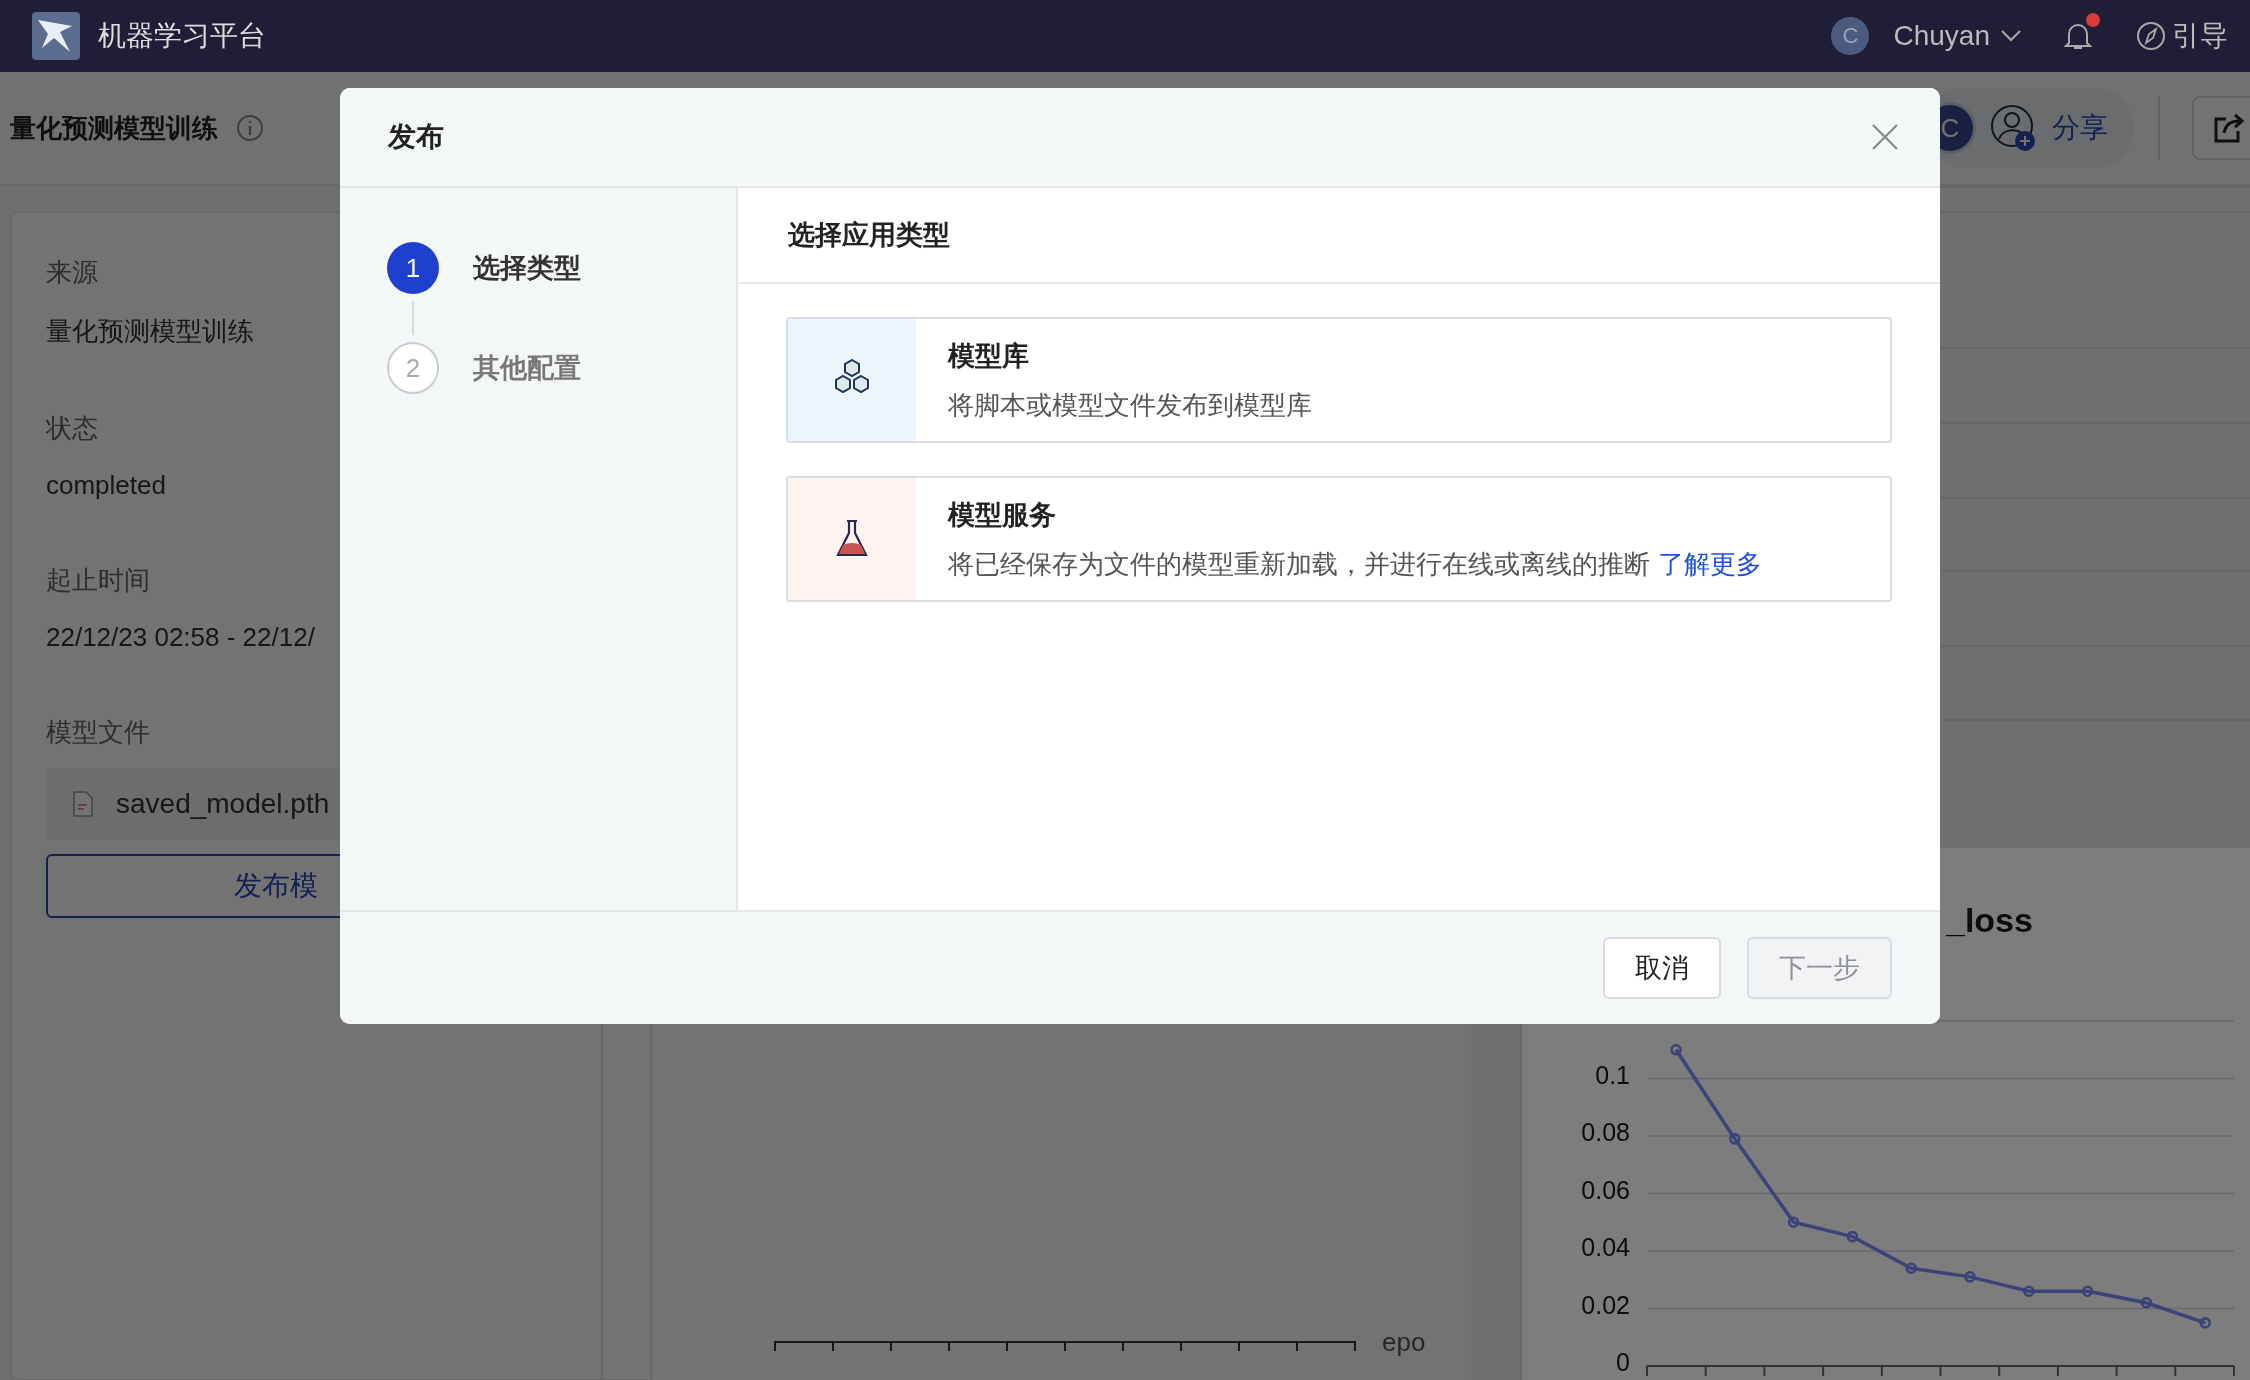 The width and height of the screenshot is (2250, 1380). What do you see at coordinates (1339, 539) in the screenshot?
I see `option-card: 模型服务 将已经保存为文件的模型重新加载，并进行在线或离线的推断 了解更多` at bounding box center [1339, 539].